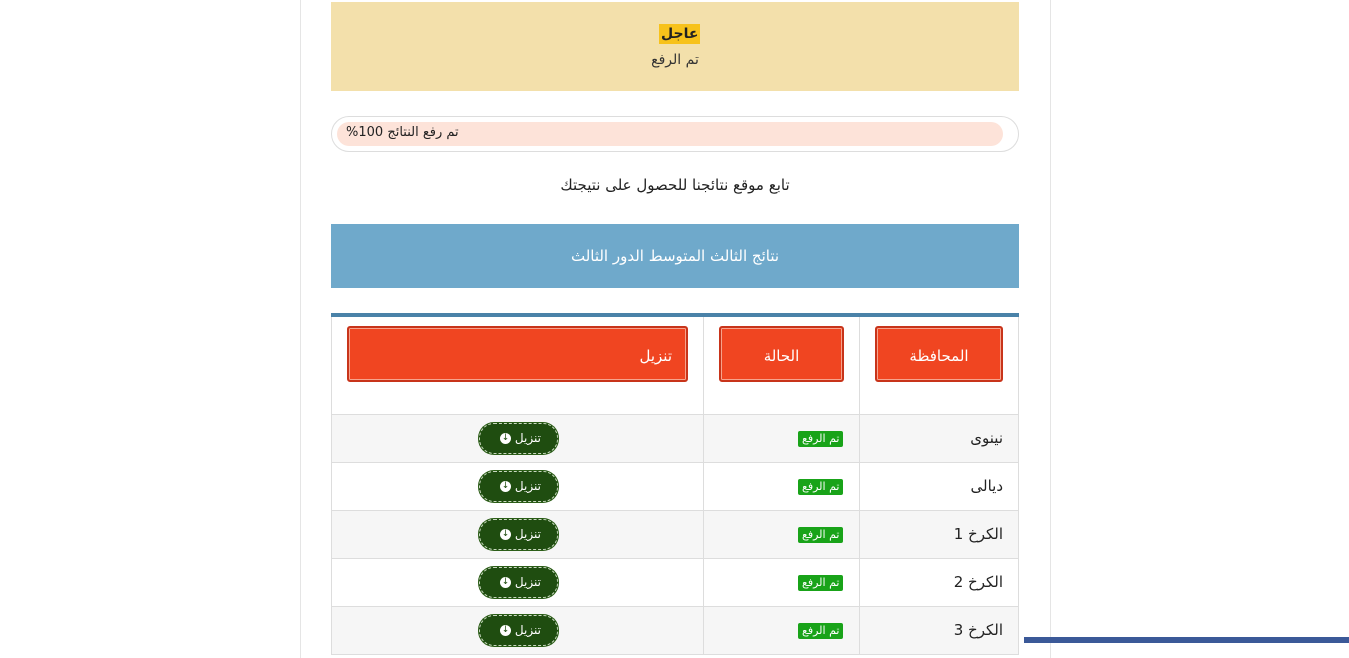 The width and height of the screenshot is (1349, 658). I want to click on table-header-row: المحافظة الحالة تنزيل, so click(675, 366).